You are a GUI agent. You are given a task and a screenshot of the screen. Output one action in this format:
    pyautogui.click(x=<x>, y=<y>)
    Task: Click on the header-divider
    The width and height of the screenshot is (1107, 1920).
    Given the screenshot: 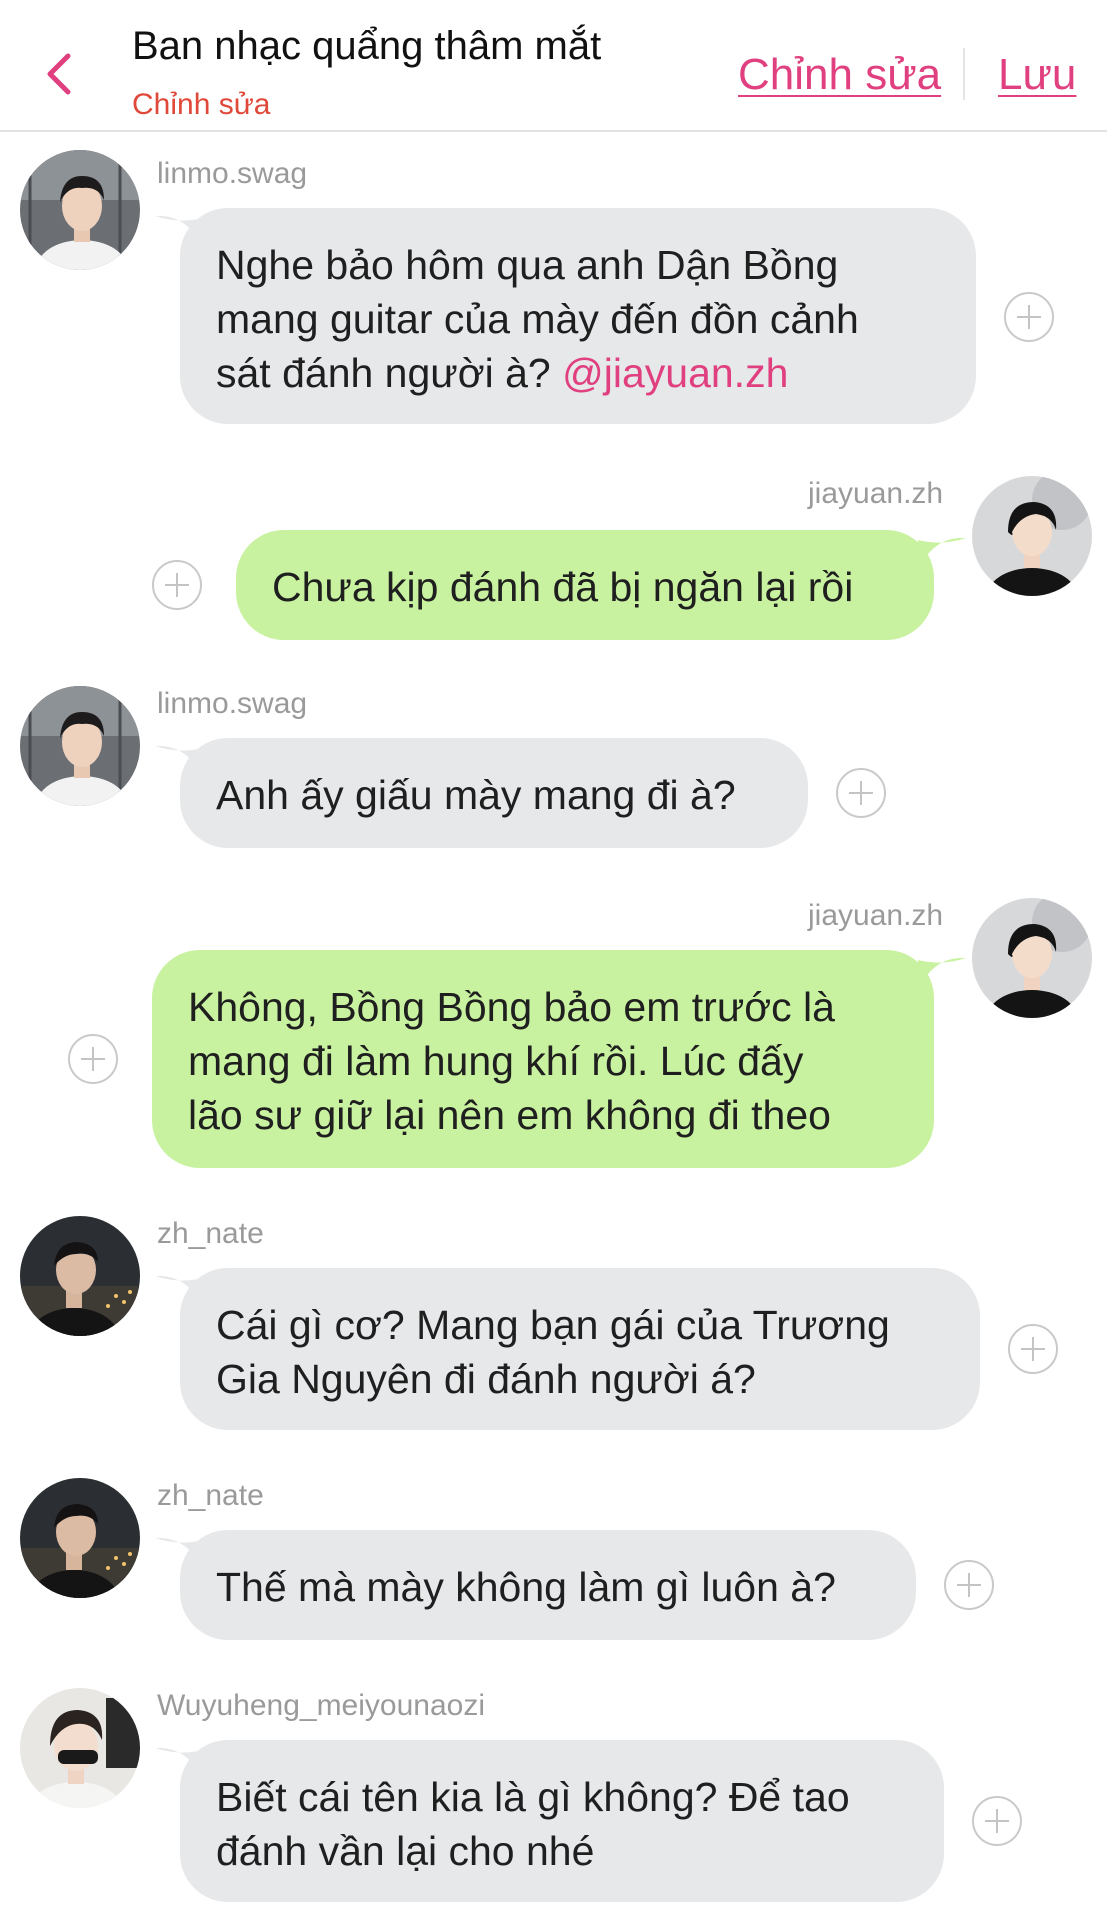 What is the action you would take?
    pyautogui.click(x=964, y=74)
    